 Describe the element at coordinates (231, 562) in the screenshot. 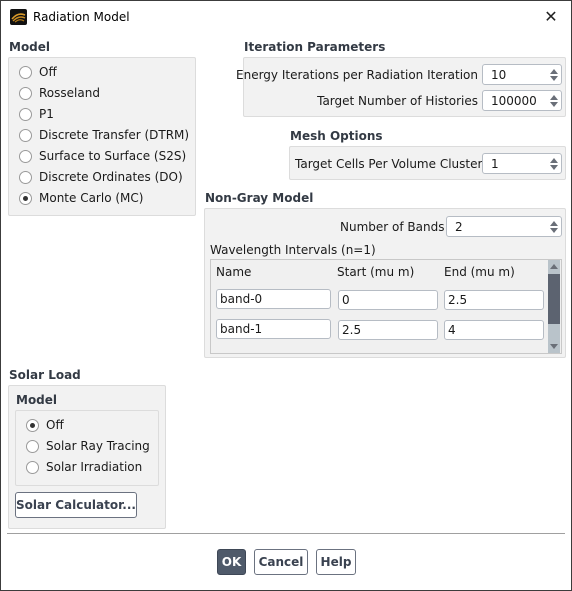

I see `ok-button: OK` at that location.